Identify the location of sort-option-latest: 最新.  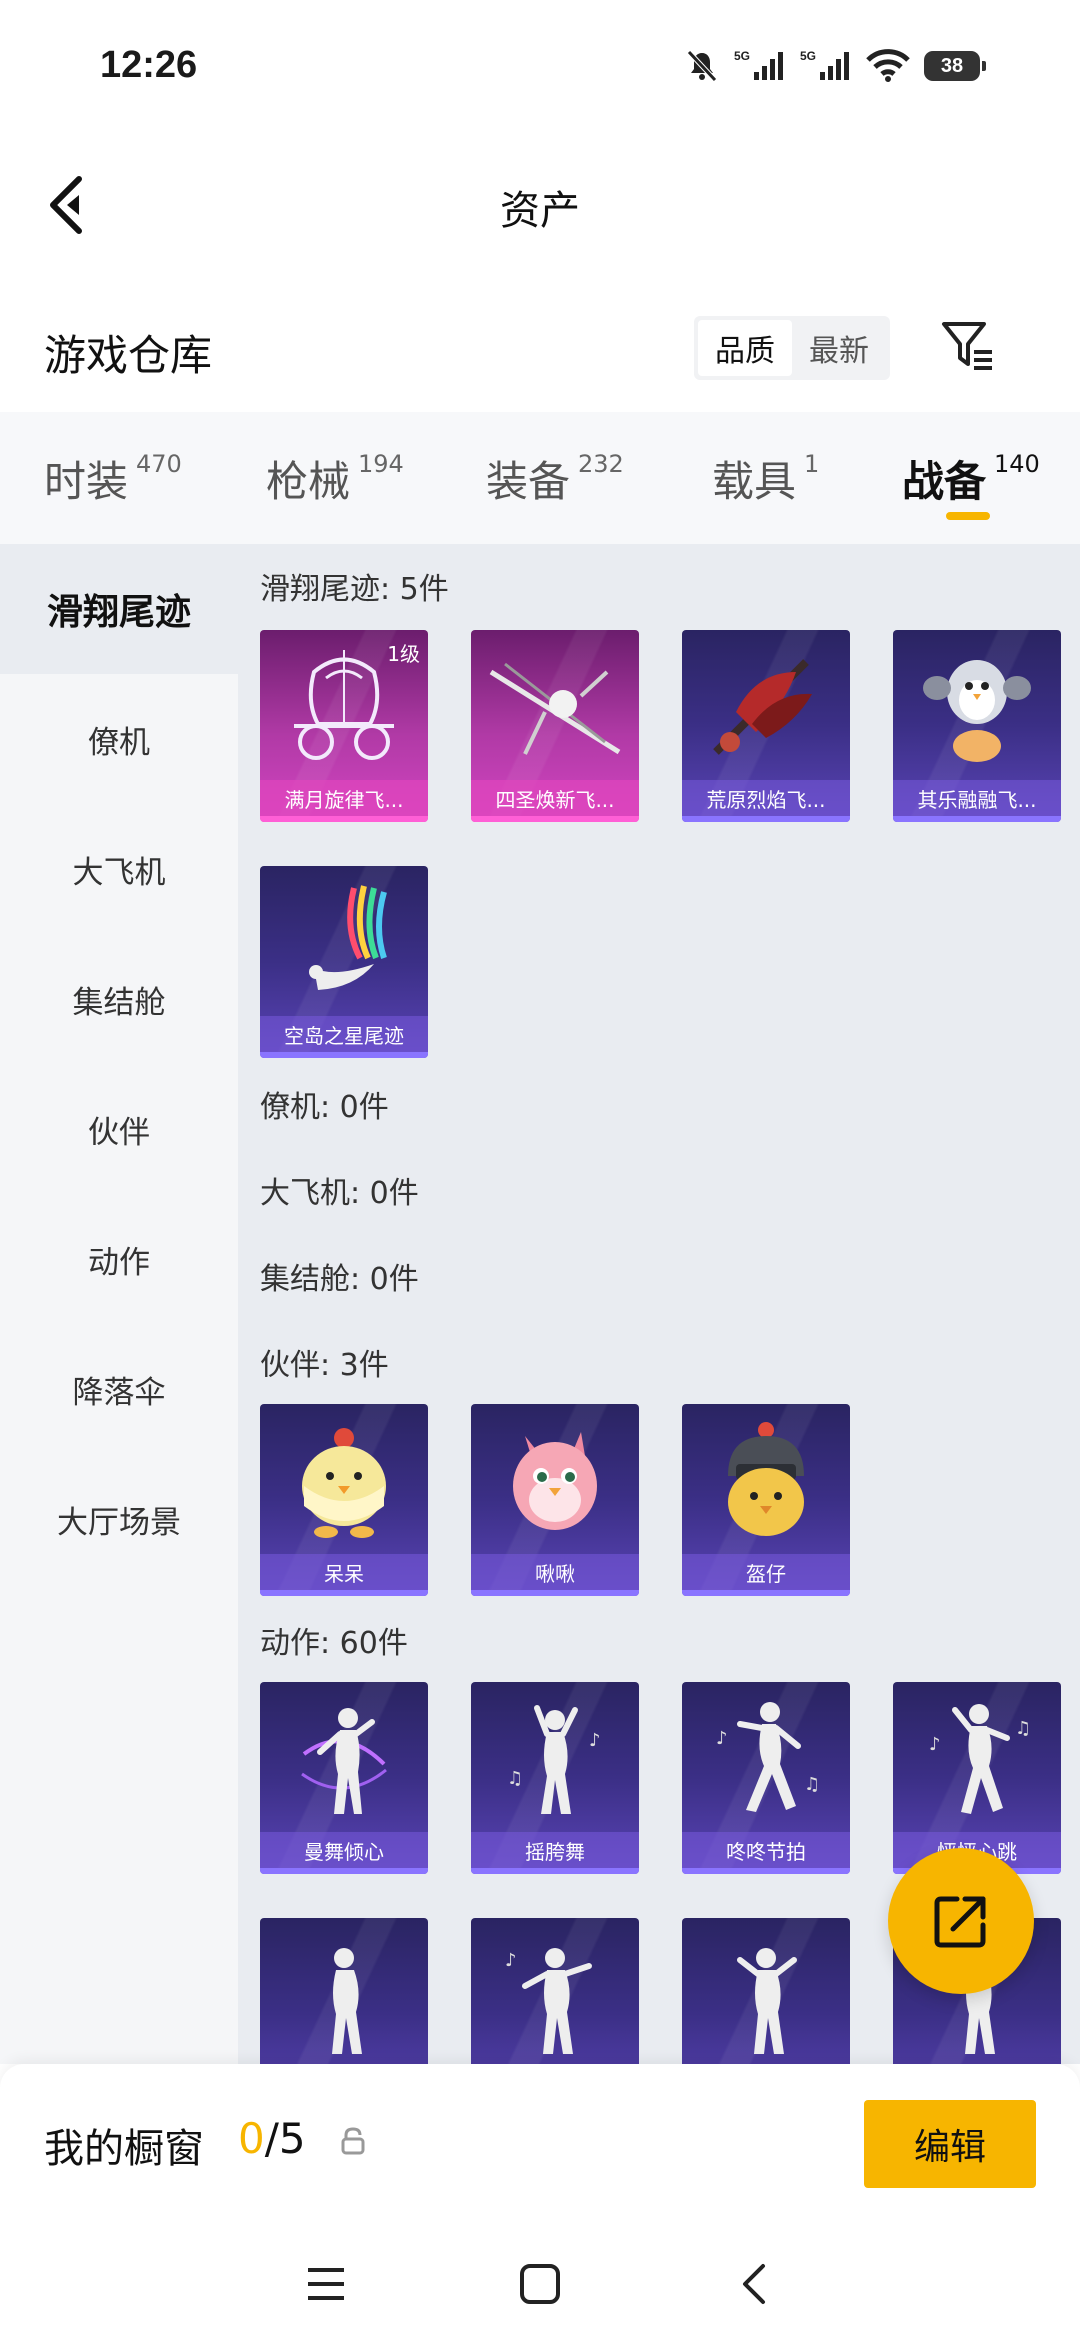
(839, 348).